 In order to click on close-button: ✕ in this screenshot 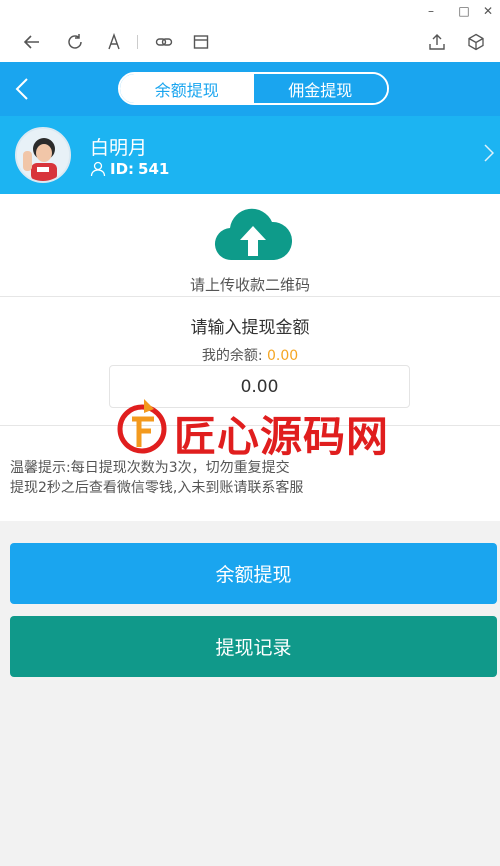, I will do `click(485, 11)`.